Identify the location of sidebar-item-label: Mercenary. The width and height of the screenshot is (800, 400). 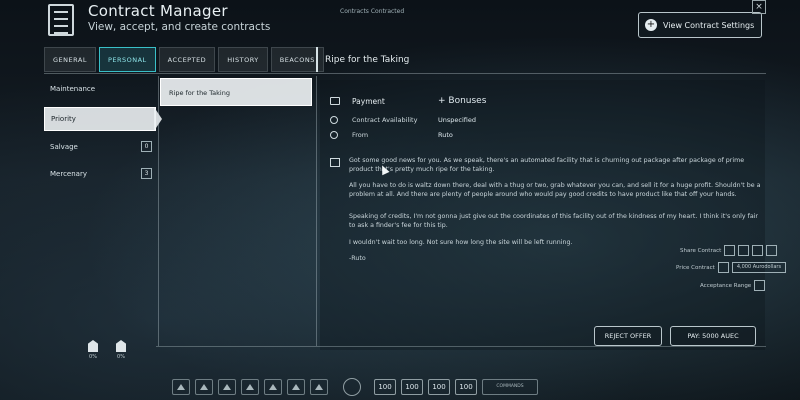
(68, 174).